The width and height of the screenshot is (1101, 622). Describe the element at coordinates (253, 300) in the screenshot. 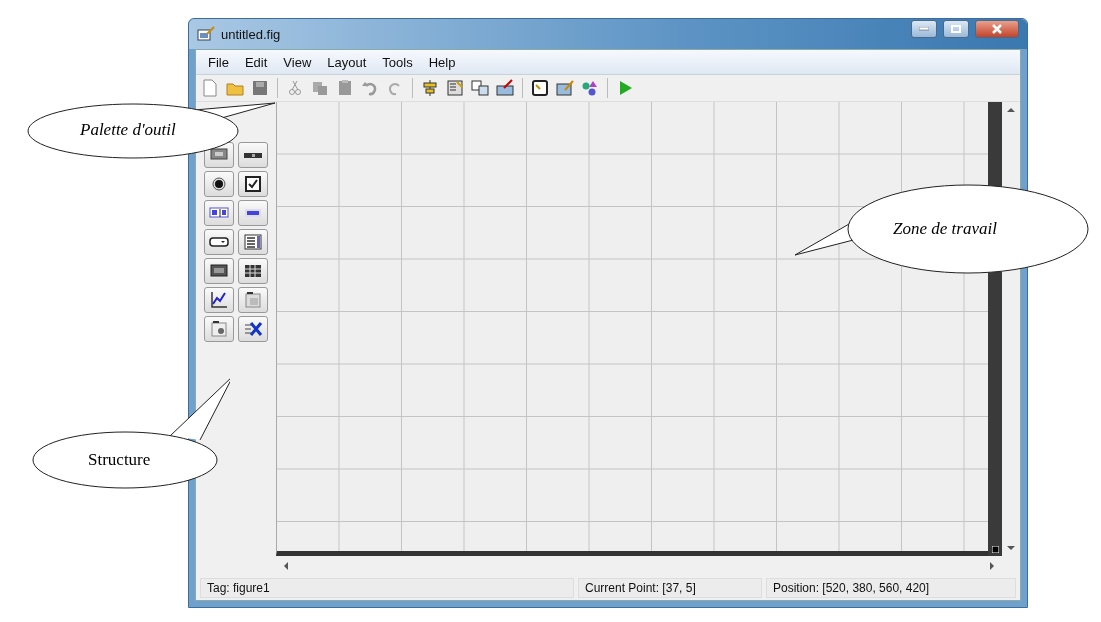

I see `panel-icon` at that location.